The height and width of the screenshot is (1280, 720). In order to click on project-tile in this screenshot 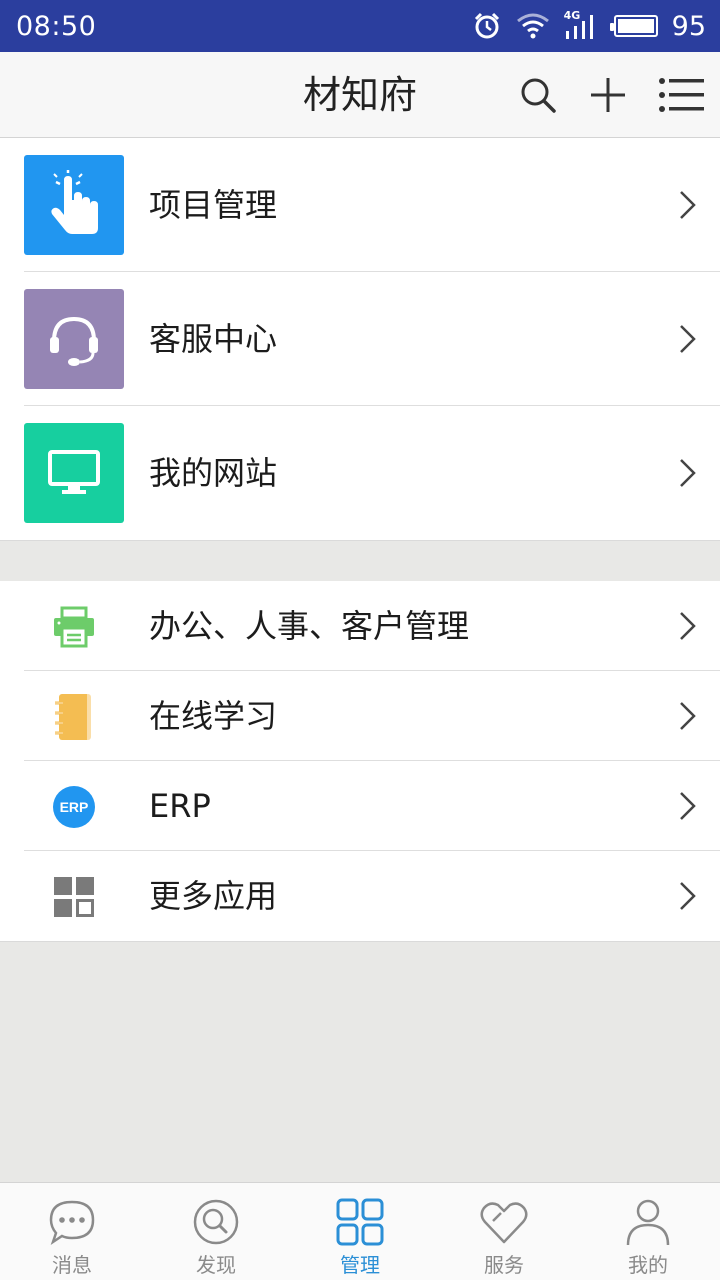, I will do `click(74, 205)`.